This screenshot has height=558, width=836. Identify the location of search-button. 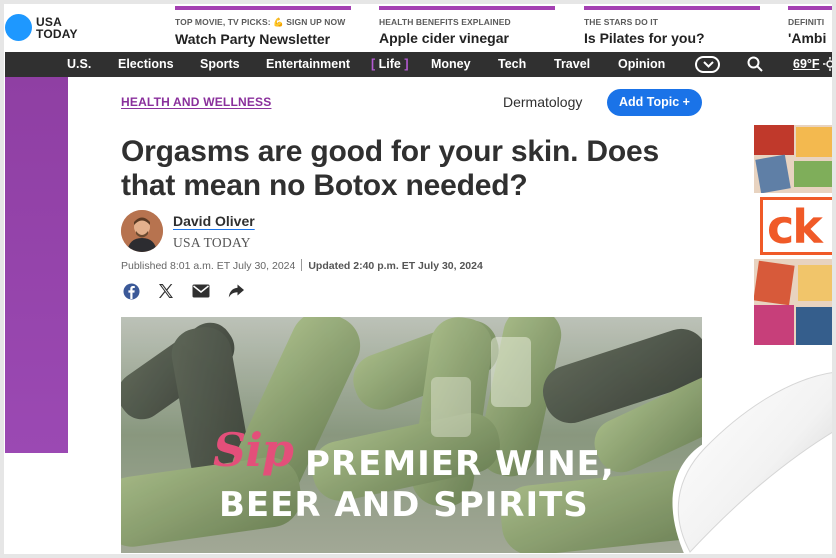
(755, 66).